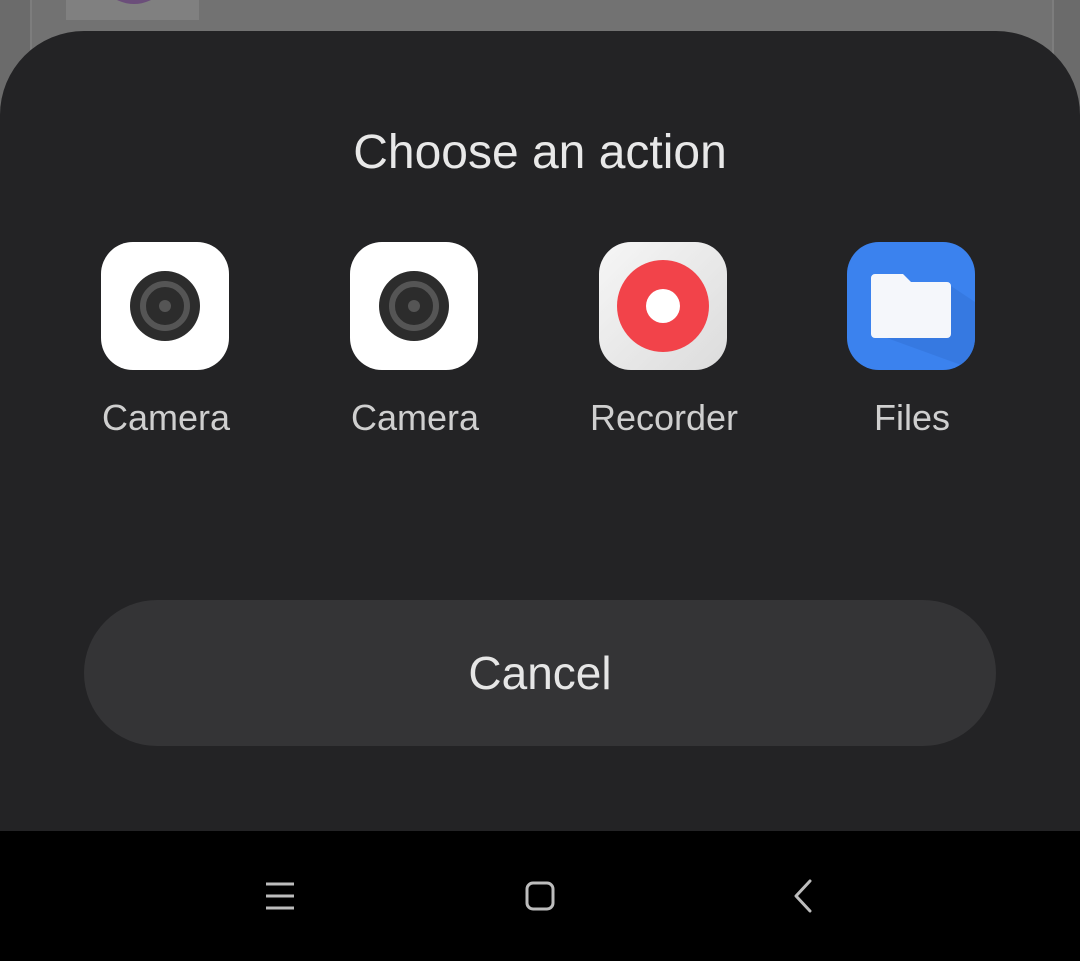 The height and width of the screenshot is (961, 1080). Describe the element at coordinates (911, 306) in the screenshot. I see `files-icon` at that location.